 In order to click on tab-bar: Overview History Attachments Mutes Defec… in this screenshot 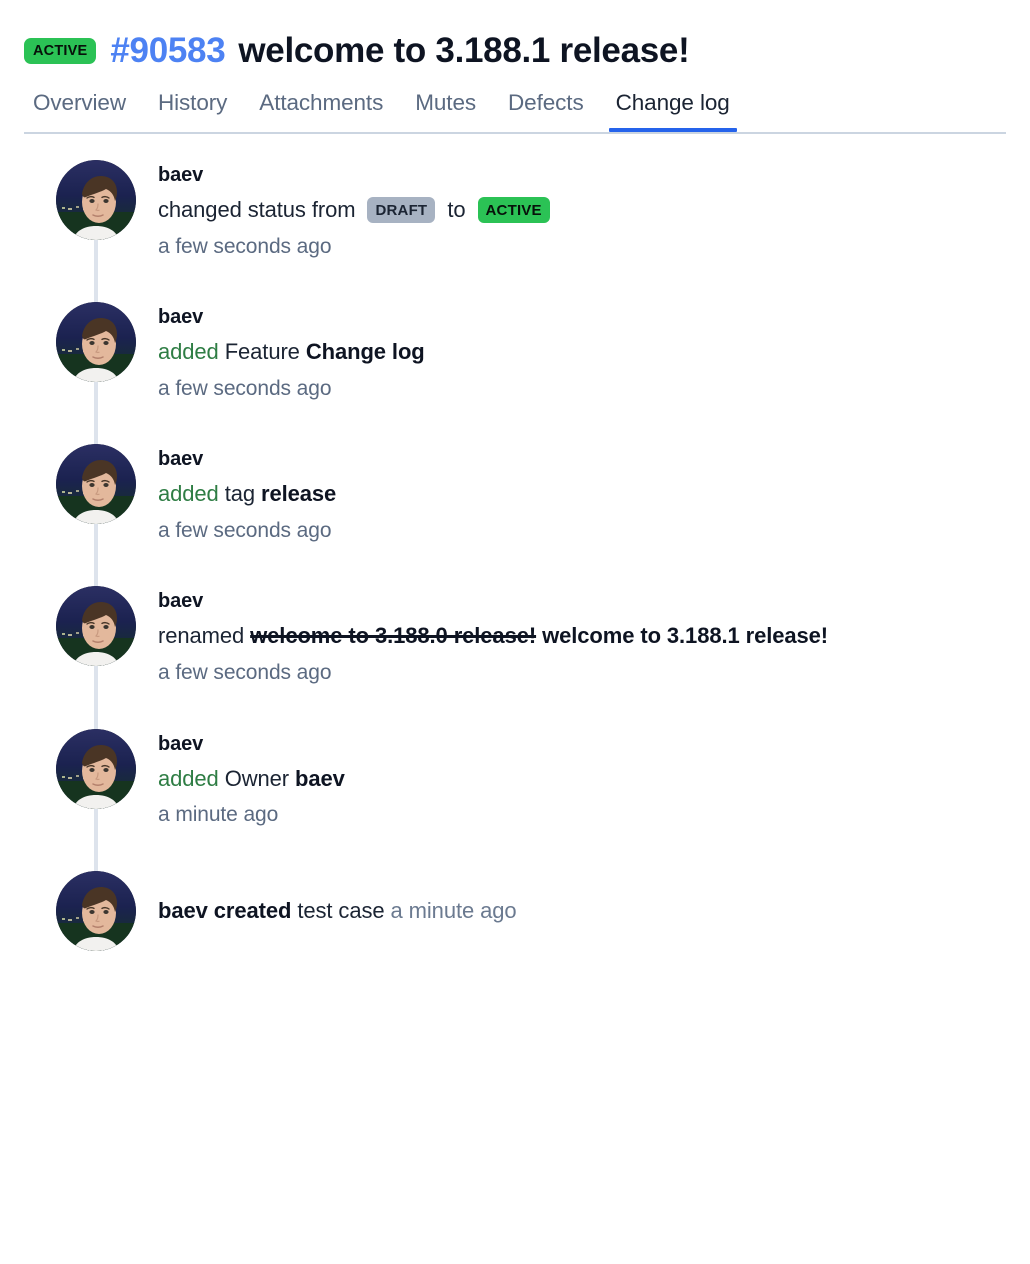, I will do `click(515, 111)`.